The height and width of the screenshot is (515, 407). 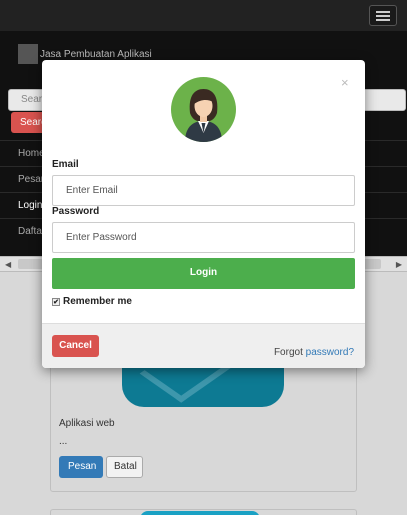 What do you see at coordinates (87, 423) in the screenshot?
I see `product-title: Aplikasi web` at bounding box center [87, 423].